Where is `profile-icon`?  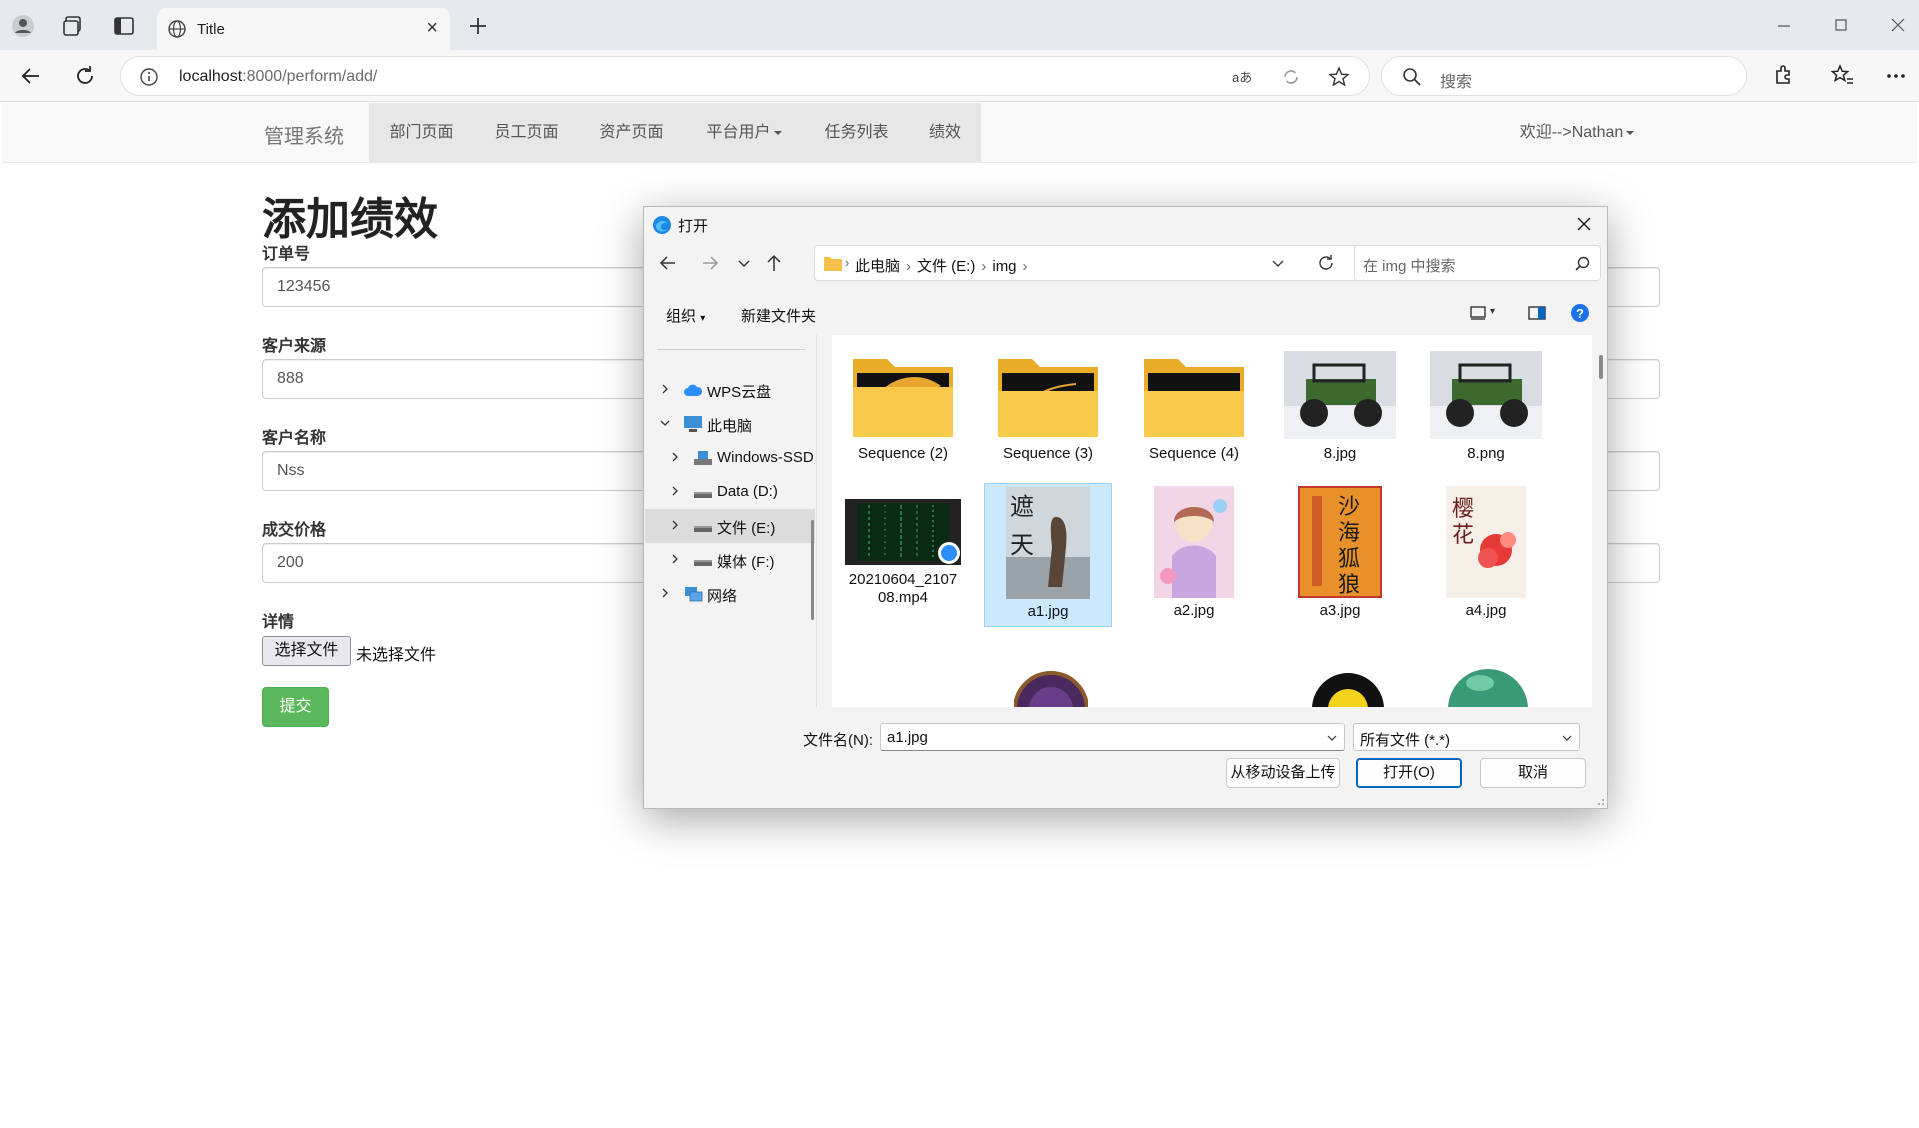 profile-icon is located at coordinates (23, 26).